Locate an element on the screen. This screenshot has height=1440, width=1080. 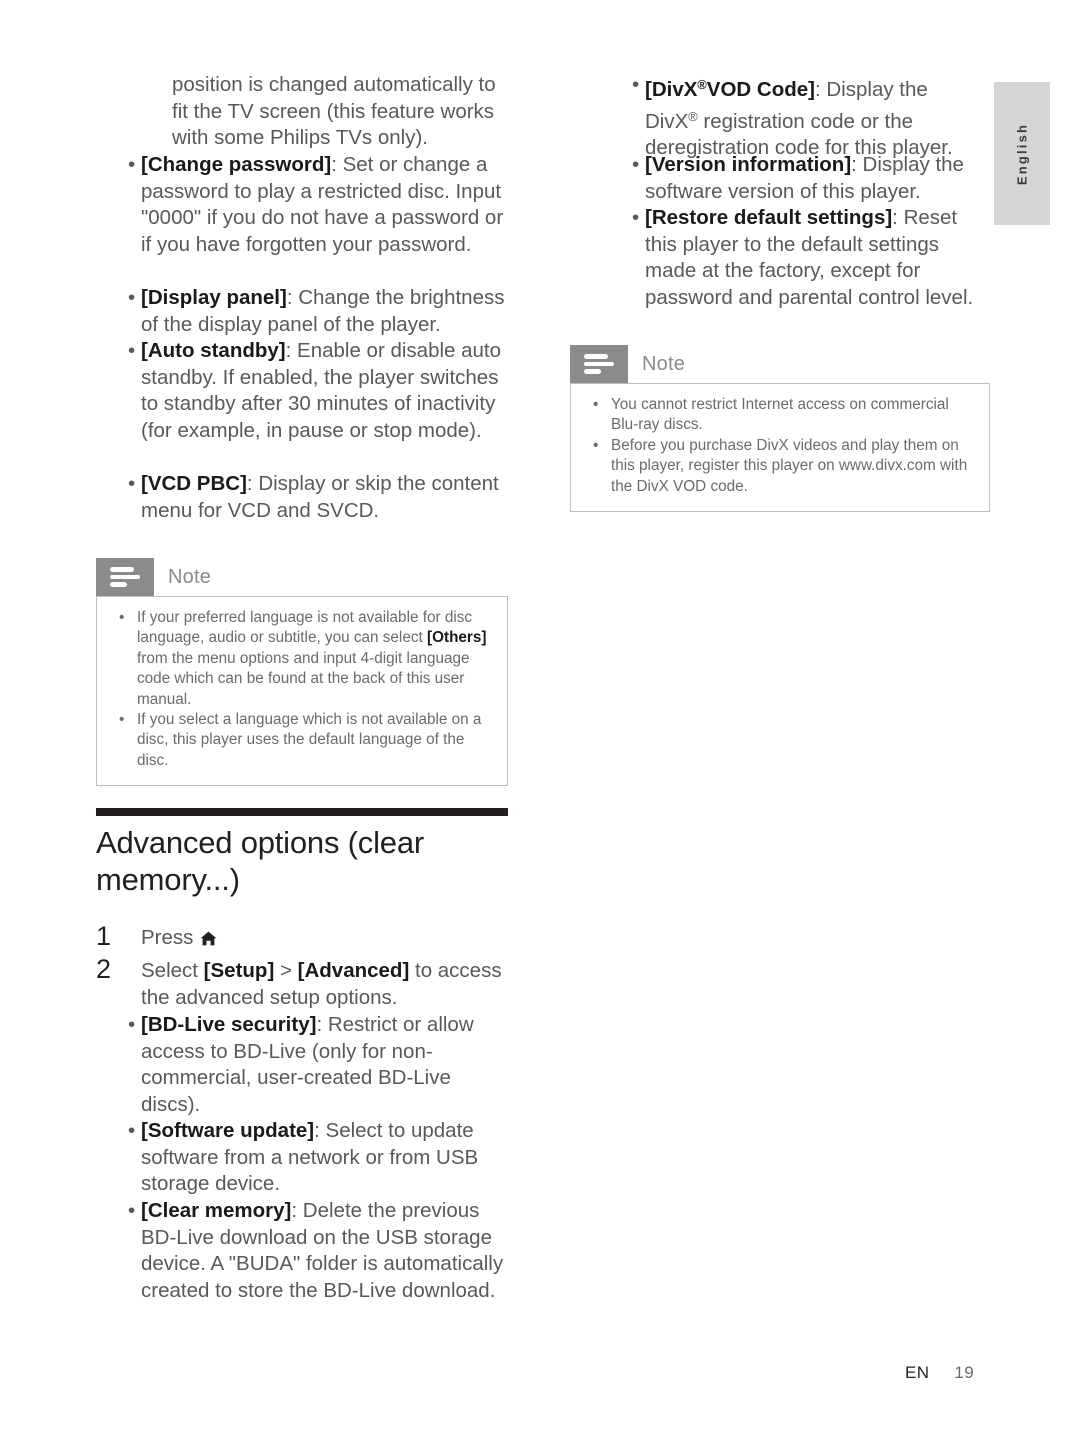
language-side-tab-label: English is located at coordinates (1022, 153).